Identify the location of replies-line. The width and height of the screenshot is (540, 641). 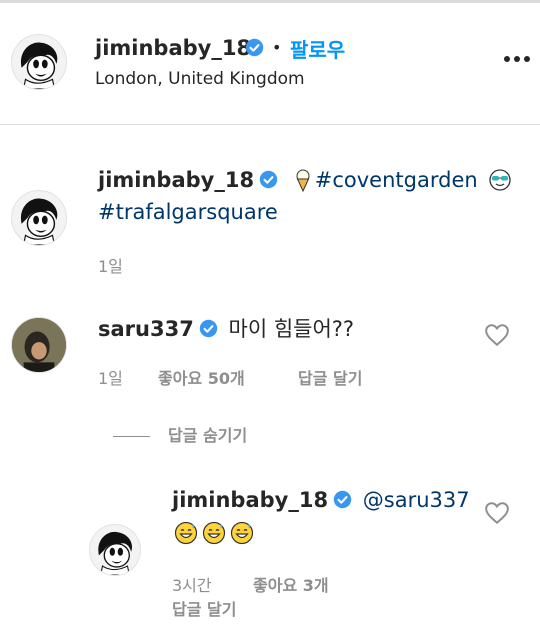
(131, 436).